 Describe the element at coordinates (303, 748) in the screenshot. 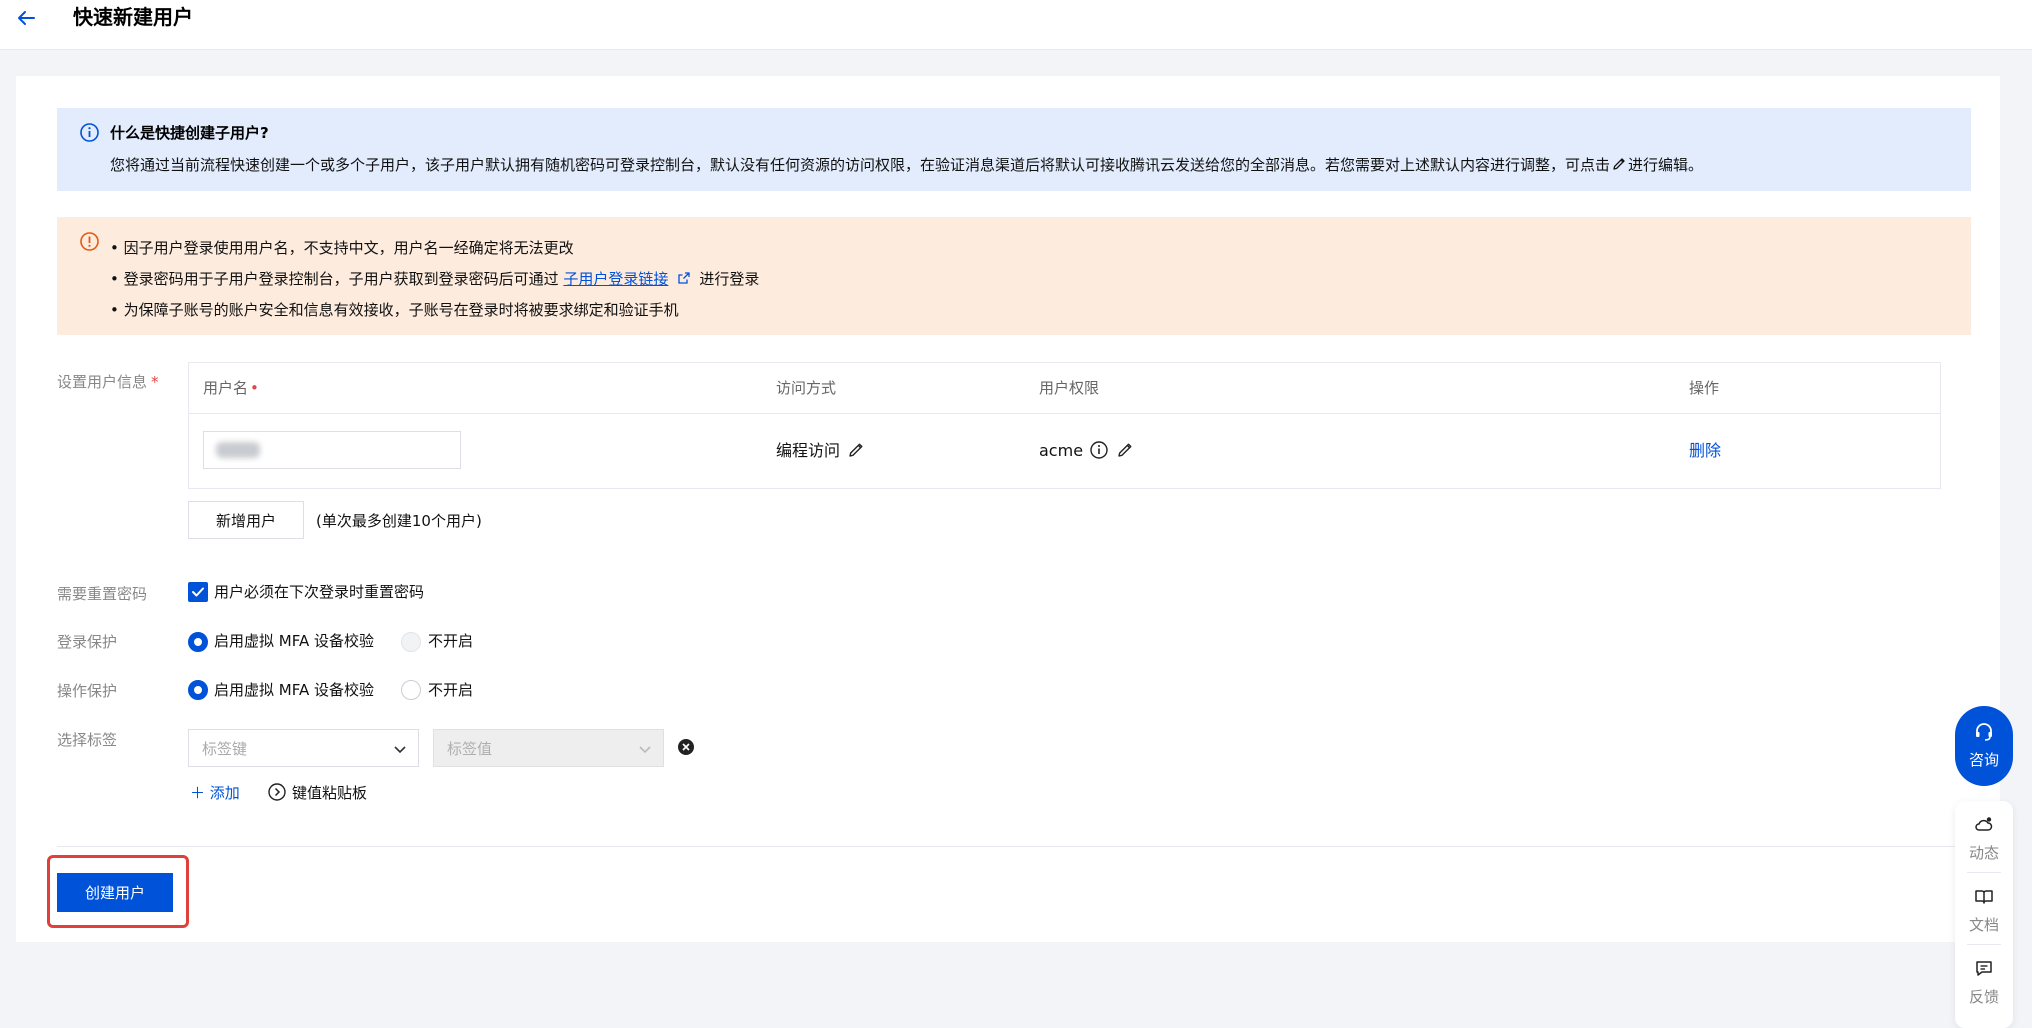

I see `tag-key-select: 标签键` at that location.